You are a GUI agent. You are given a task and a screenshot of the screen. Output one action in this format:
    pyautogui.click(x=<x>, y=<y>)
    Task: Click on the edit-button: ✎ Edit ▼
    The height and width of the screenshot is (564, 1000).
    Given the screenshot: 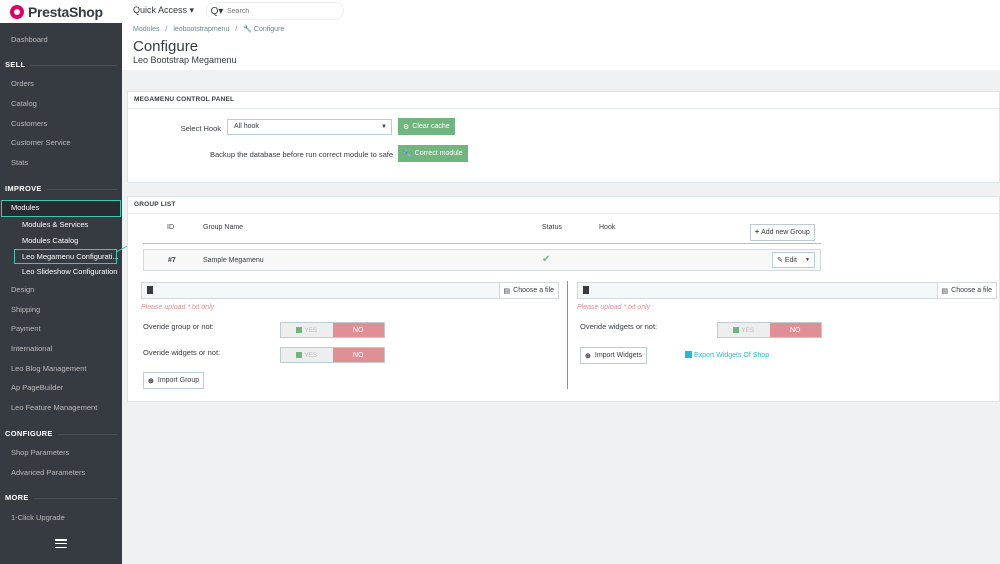 What is the action you would take?
    pyautogui.click(x=793, y=260)
    